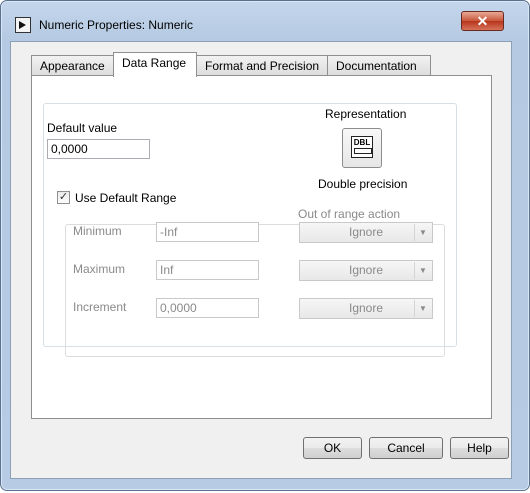 The image size is (530, 493). I want to click on increment-action-select: Ignore ▼, so click(366, 308).